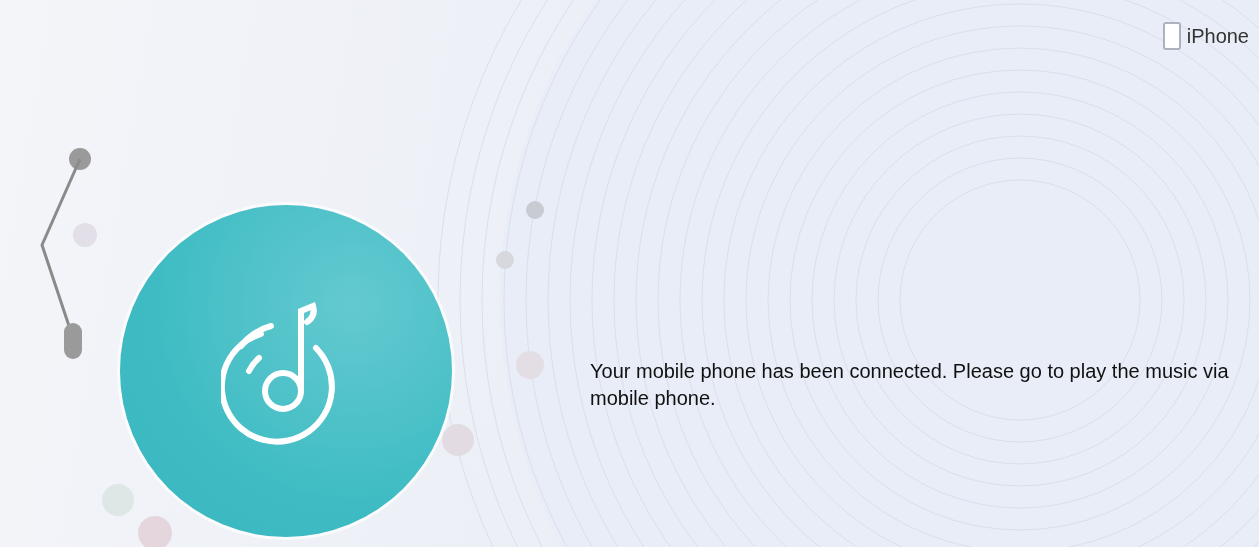 The width and height of the screenshot is (1259, 547). Describe the element at coordinates (910, 385) in the screenshot. I see `connection-message: Your mobile phone has been connected. Please go to play the music via mobile phone.` at that location.